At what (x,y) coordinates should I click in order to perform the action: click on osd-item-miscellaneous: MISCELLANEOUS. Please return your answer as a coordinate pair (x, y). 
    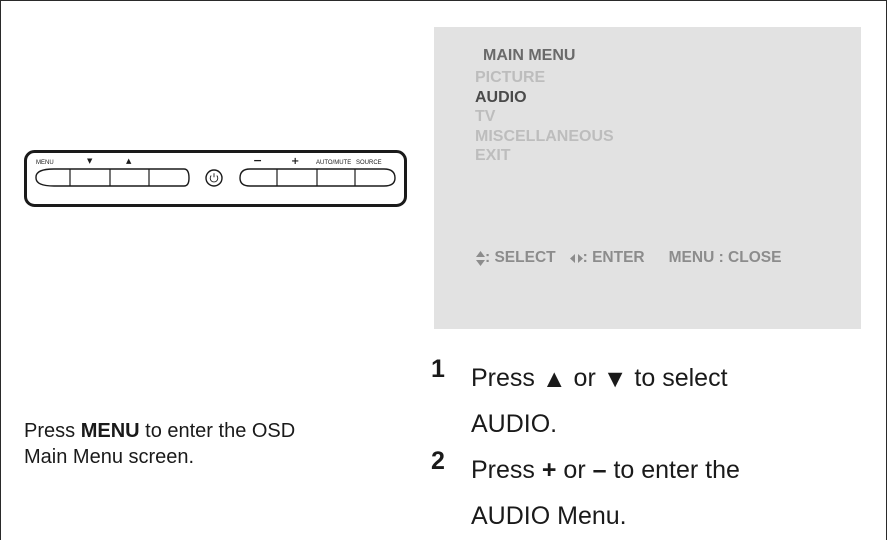
    Looking at the image, I should click on (544, 137).